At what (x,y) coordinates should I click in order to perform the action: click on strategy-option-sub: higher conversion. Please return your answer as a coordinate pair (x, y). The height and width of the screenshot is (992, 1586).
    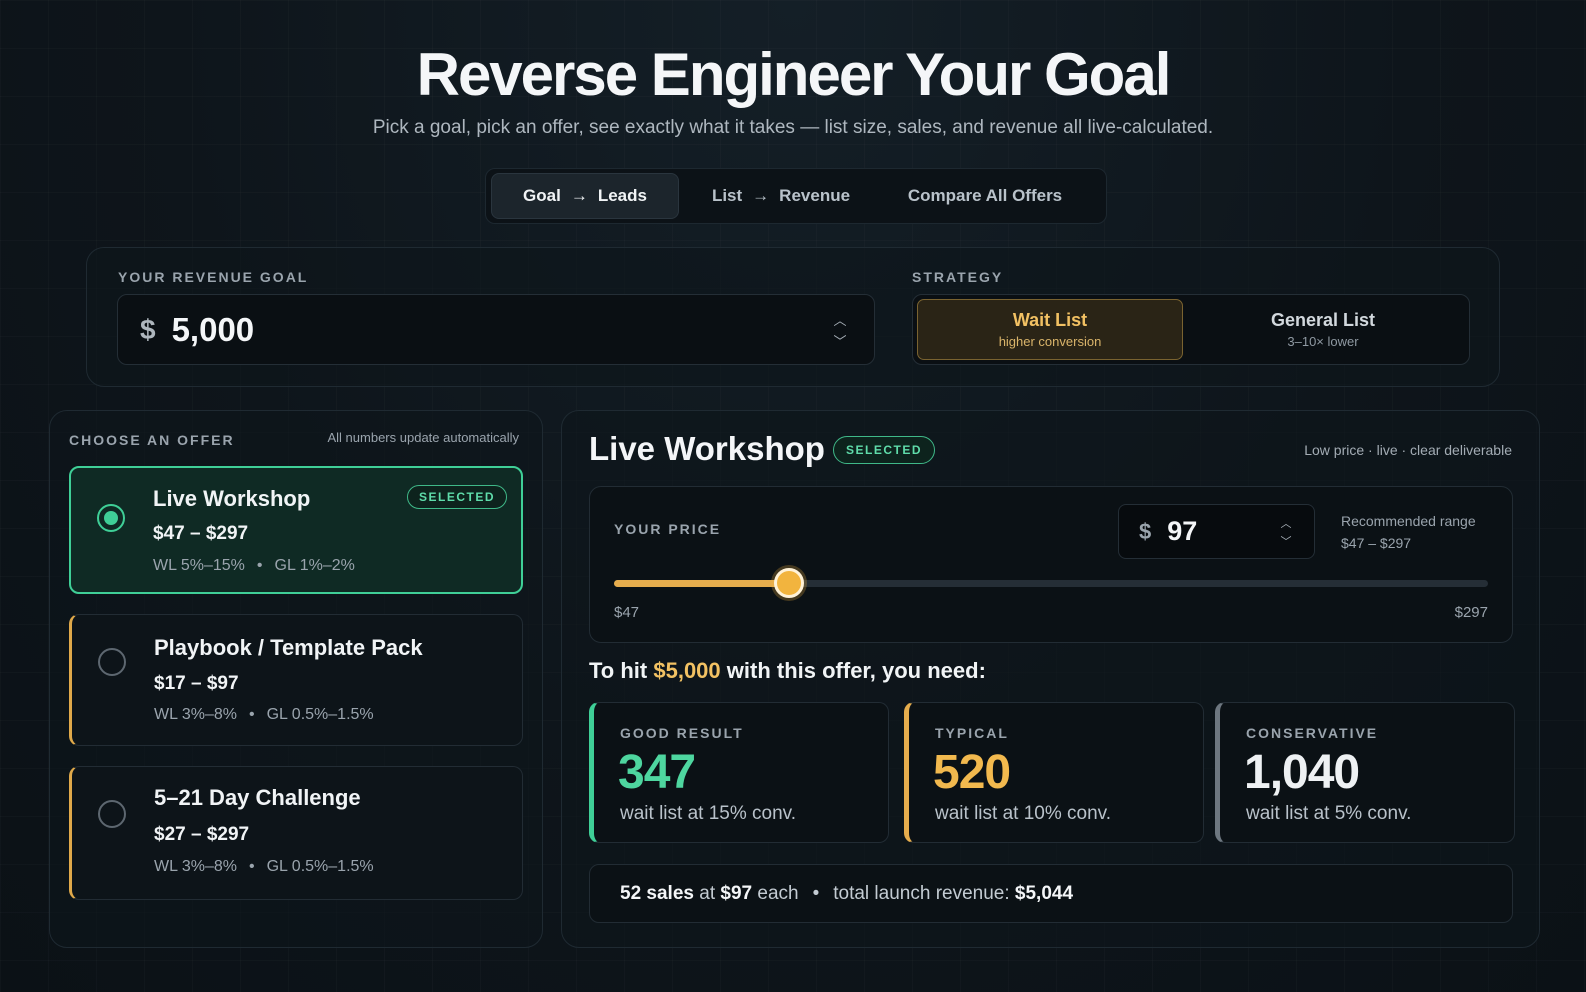
    Looking at the image, I should click on (1050, 341).